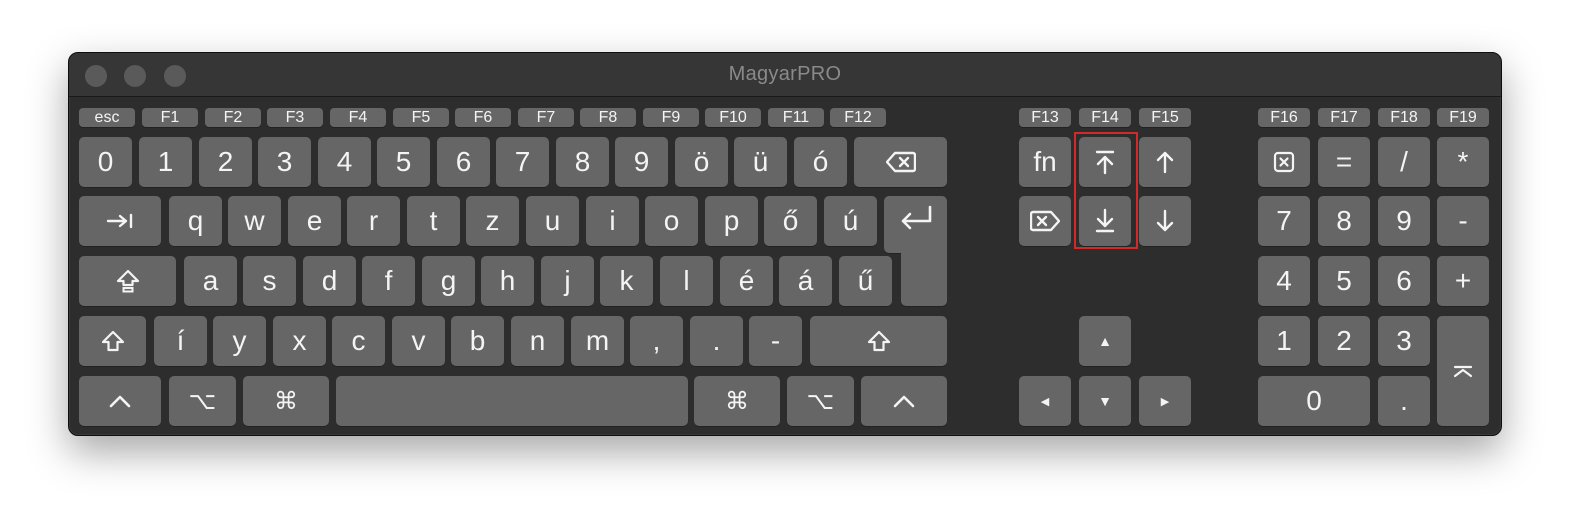  What do you see at coordinates (373, 221) in the screenshot?
I see `key-r: r` at bounding box center [373, 221].